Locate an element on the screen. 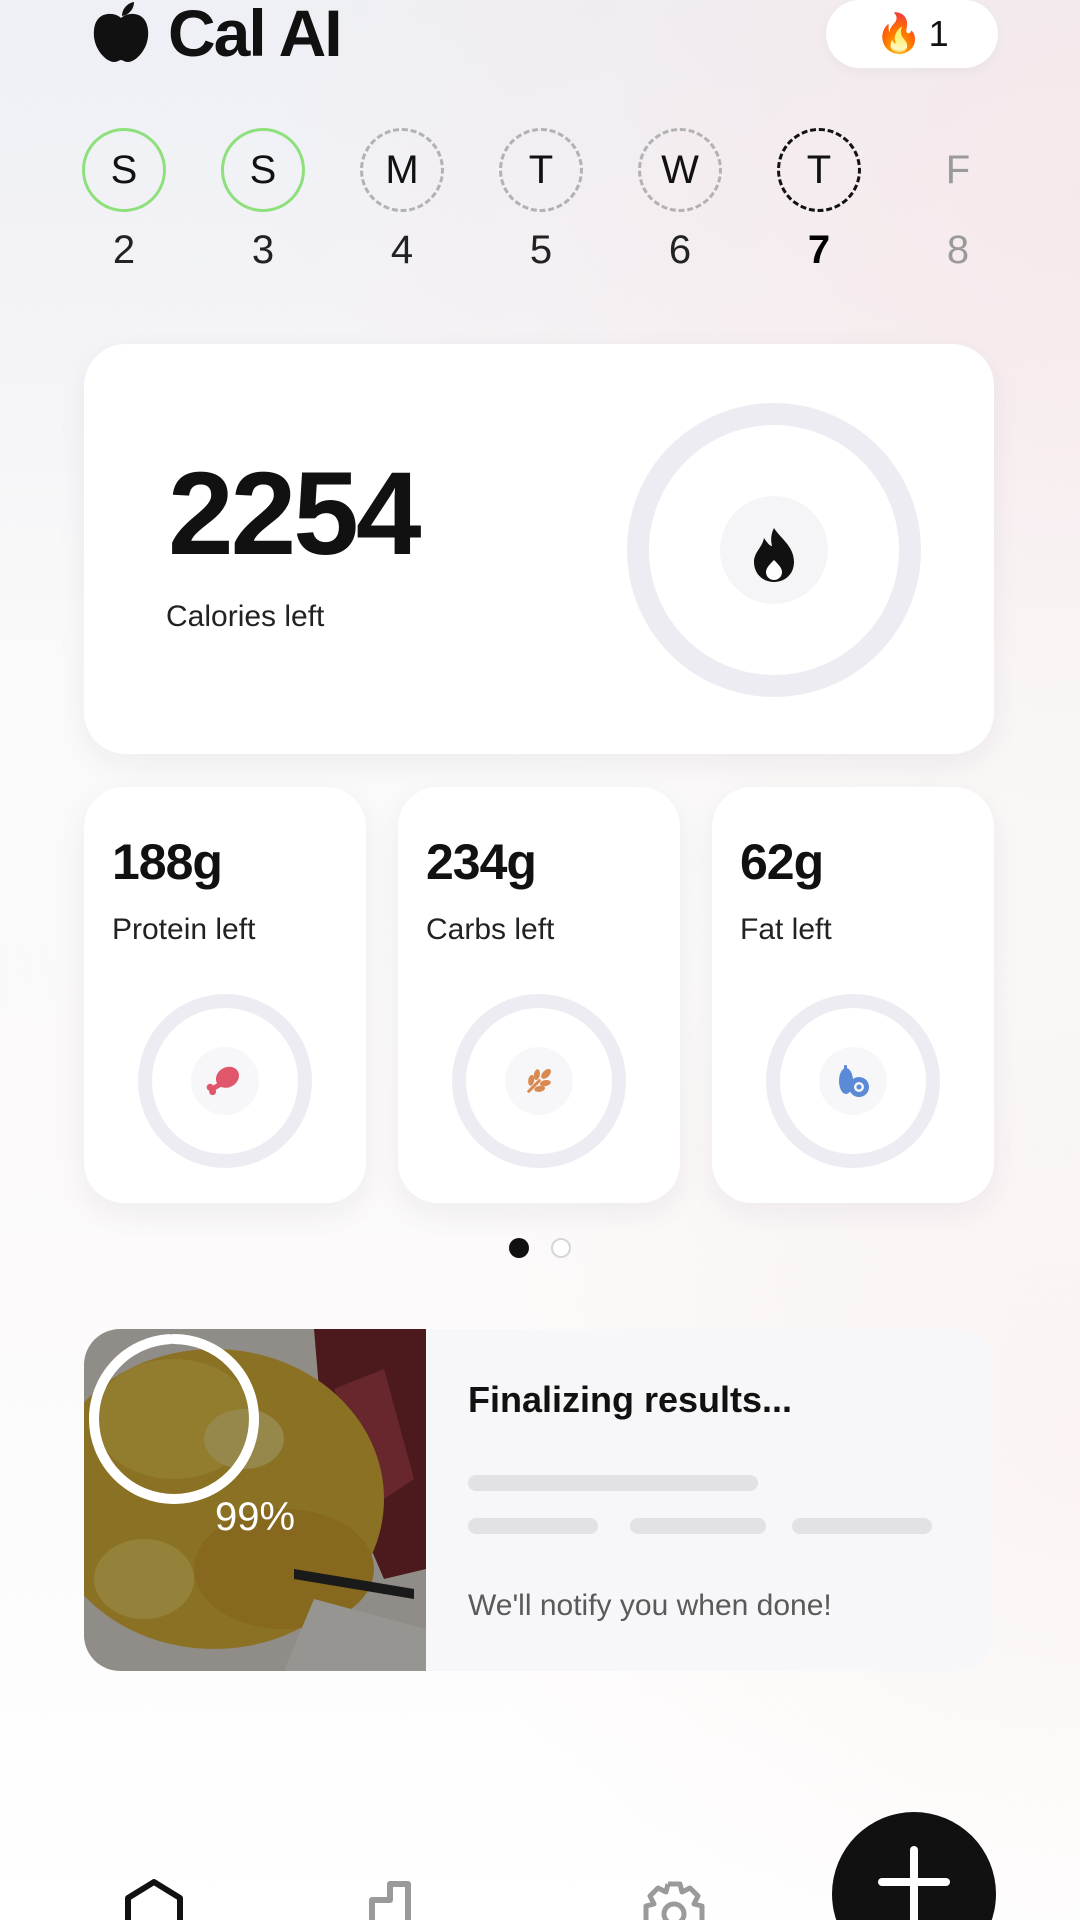  carbs-label: Carbs left is located at coordinates (490, 929).